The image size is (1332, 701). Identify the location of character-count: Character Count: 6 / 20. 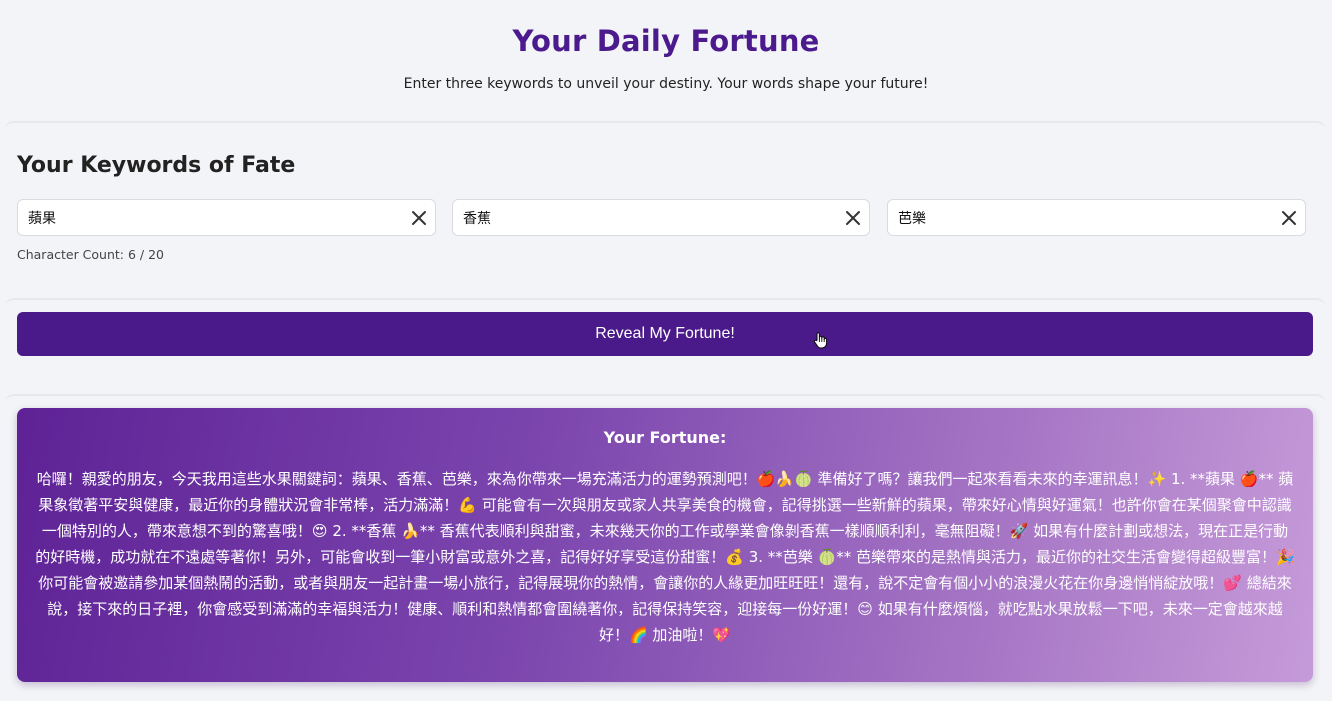
(91, 254).